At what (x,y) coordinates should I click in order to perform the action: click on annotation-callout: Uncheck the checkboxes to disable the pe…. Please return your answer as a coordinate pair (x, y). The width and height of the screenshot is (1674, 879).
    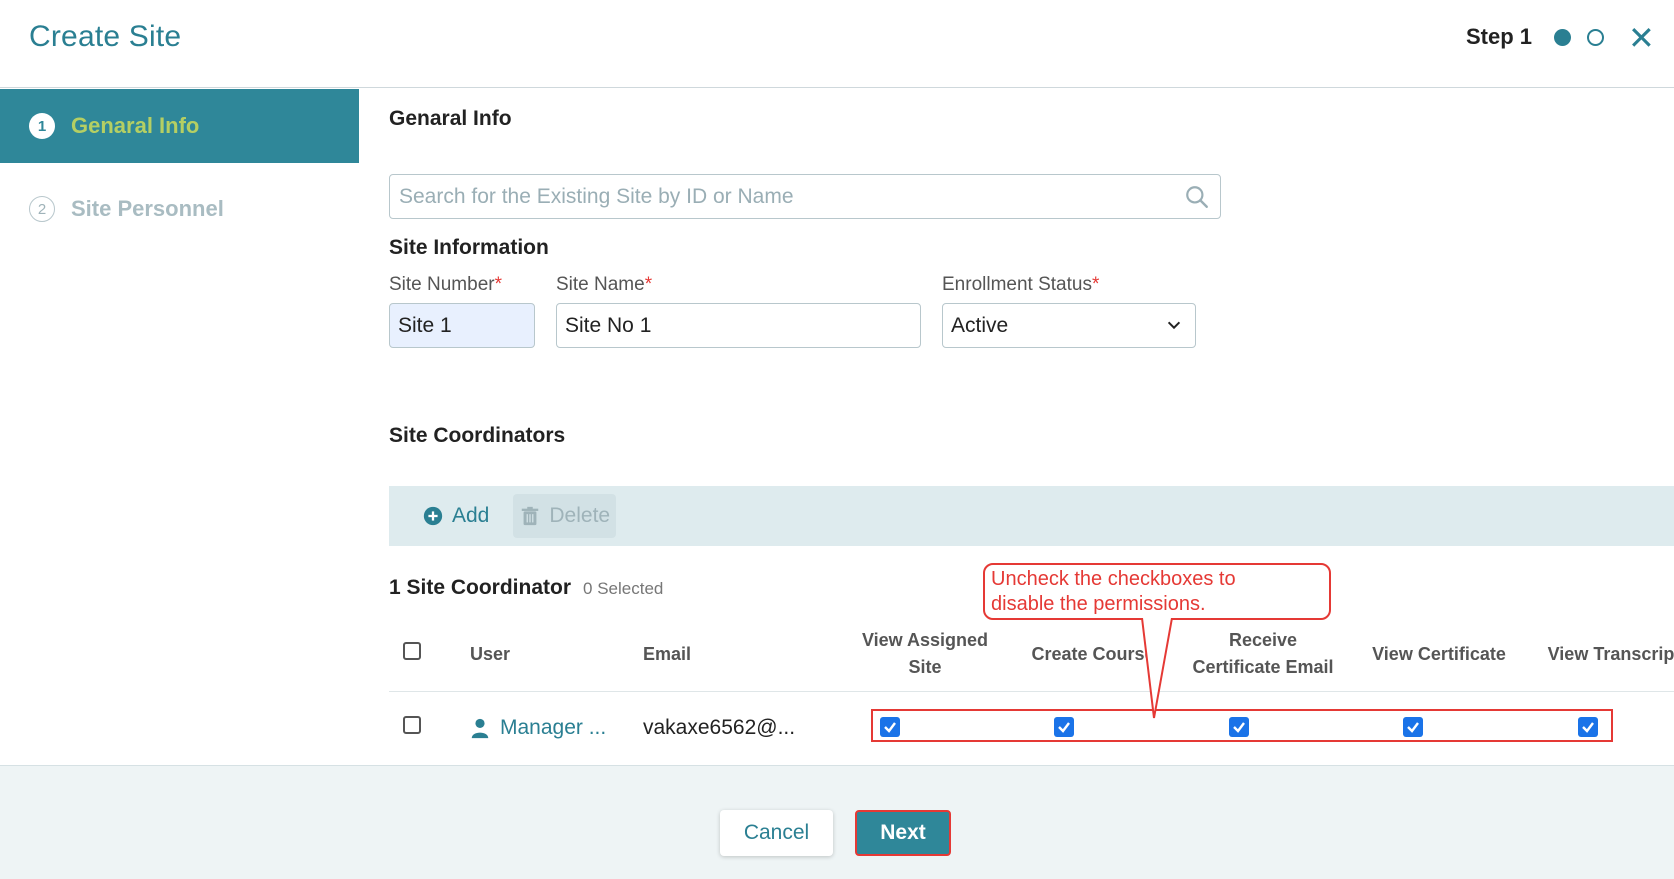
    Looking at the image, I should click on (1157, 591).